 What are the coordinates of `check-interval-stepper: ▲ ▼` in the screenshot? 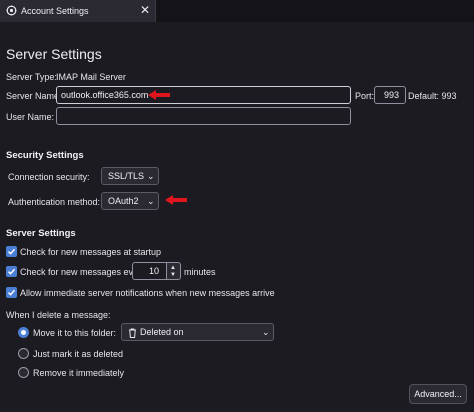 It's located at (174, 271).